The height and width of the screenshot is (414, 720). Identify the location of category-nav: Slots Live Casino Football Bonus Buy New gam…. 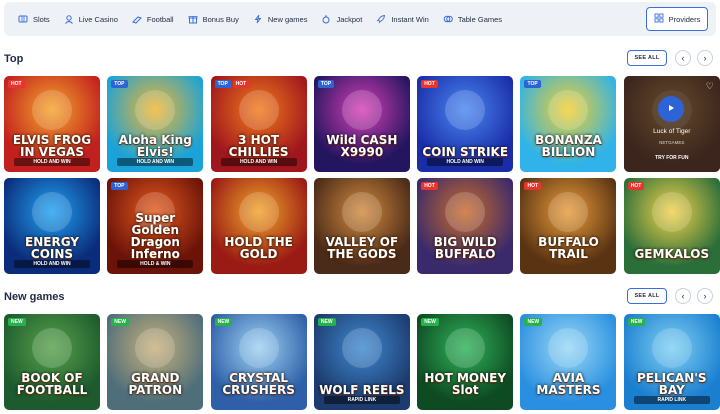
(360, 19).